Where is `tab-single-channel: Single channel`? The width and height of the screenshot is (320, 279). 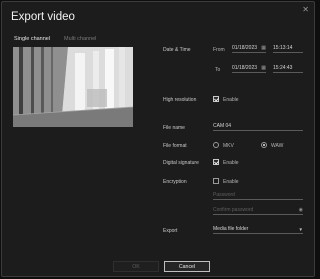
tab-single-channel: Single channel is located at coordinates (32, 39).